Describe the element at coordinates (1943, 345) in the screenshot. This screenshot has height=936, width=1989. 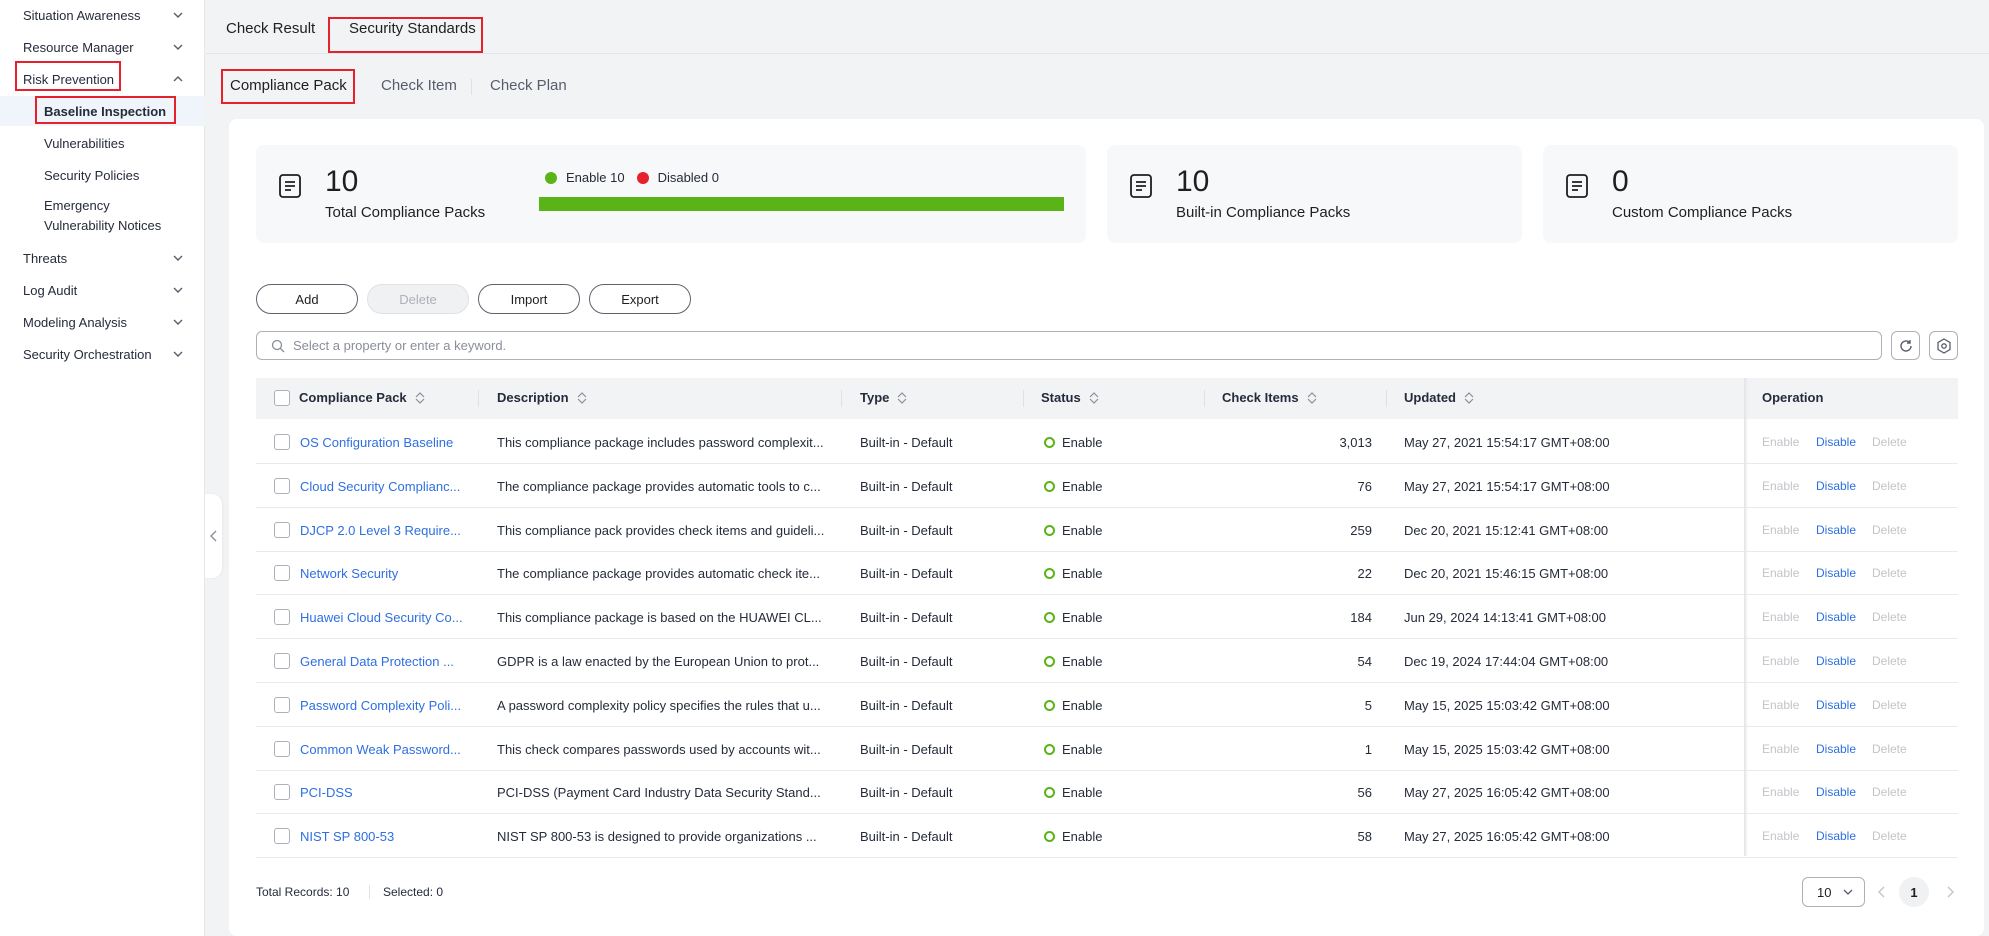
I see `settings-button` at that location.